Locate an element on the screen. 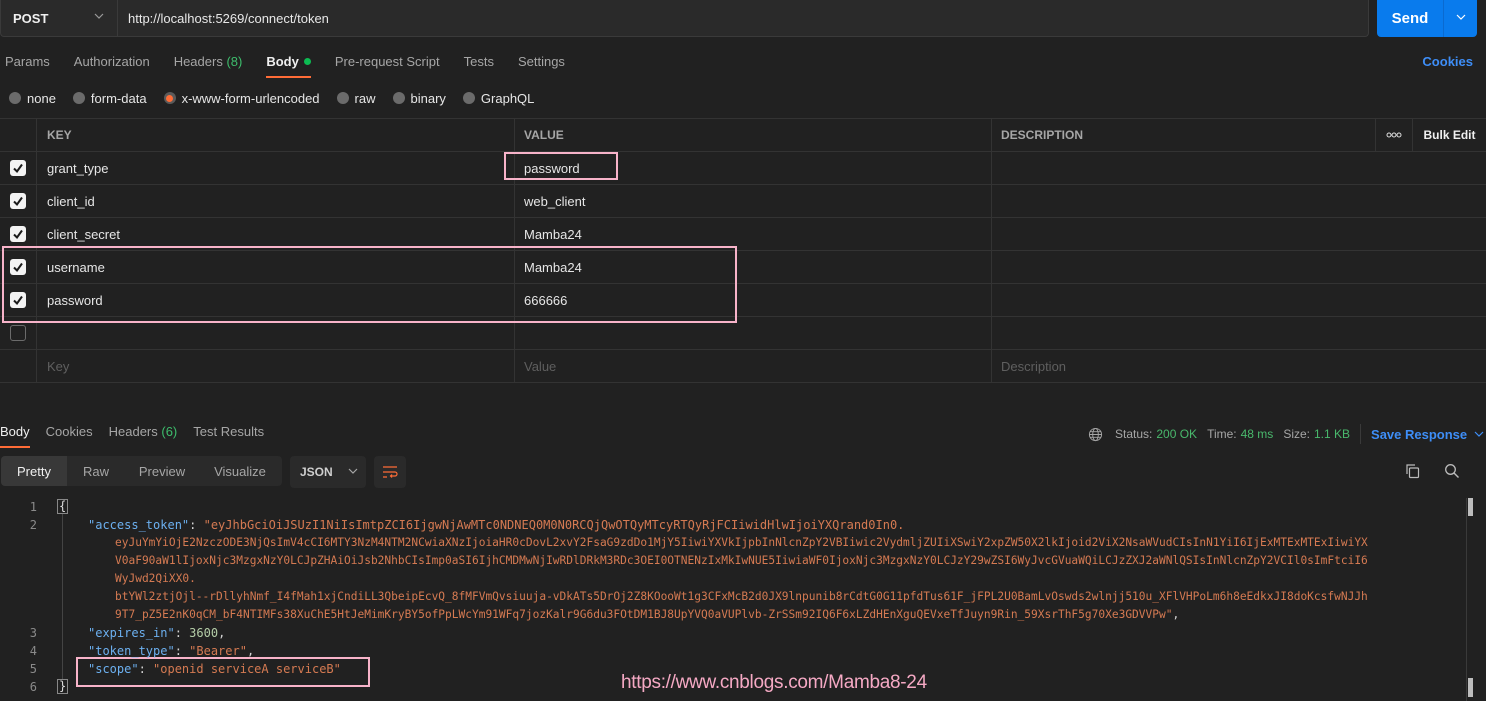  param-value is located at coordinates (753, 333).